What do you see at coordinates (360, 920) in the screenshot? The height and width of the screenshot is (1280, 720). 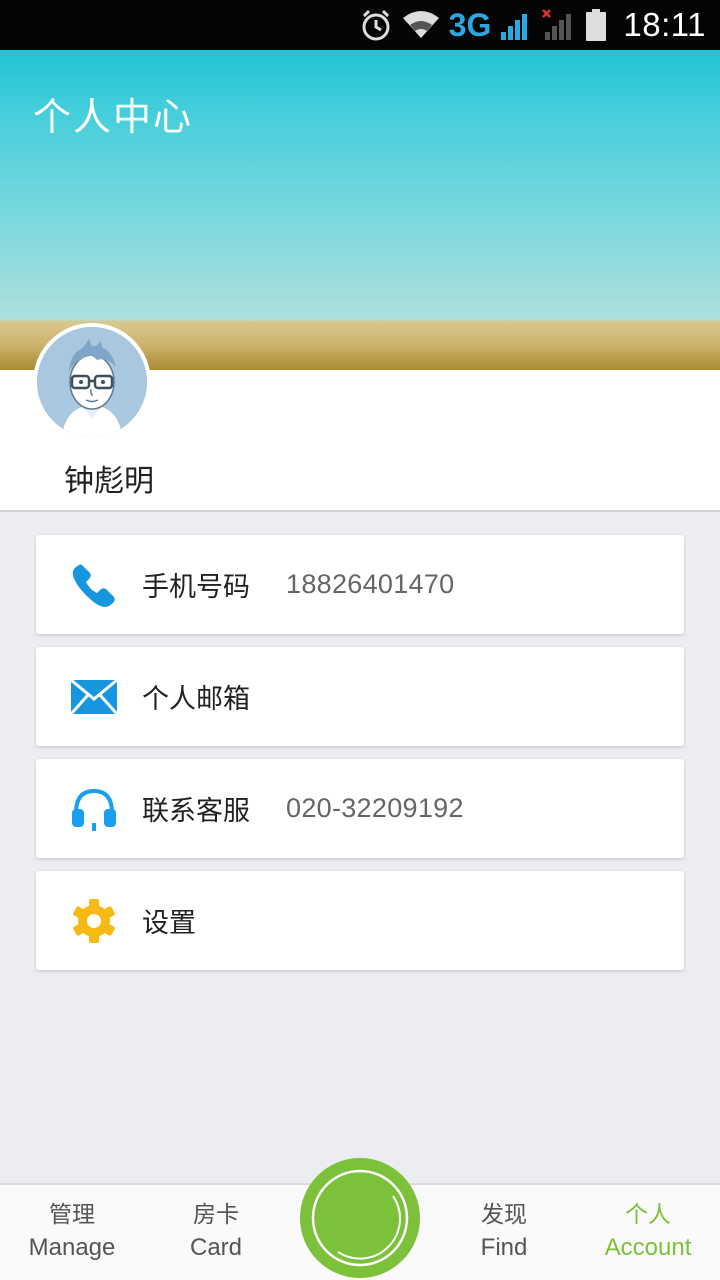 I see `menu-item-settings: 设置` at bounding box center [360, 920].